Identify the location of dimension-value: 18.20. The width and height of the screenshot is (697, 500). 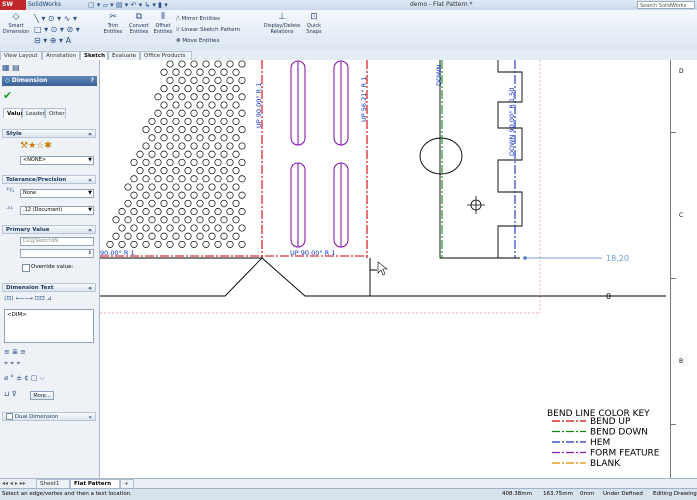
(617, 258).